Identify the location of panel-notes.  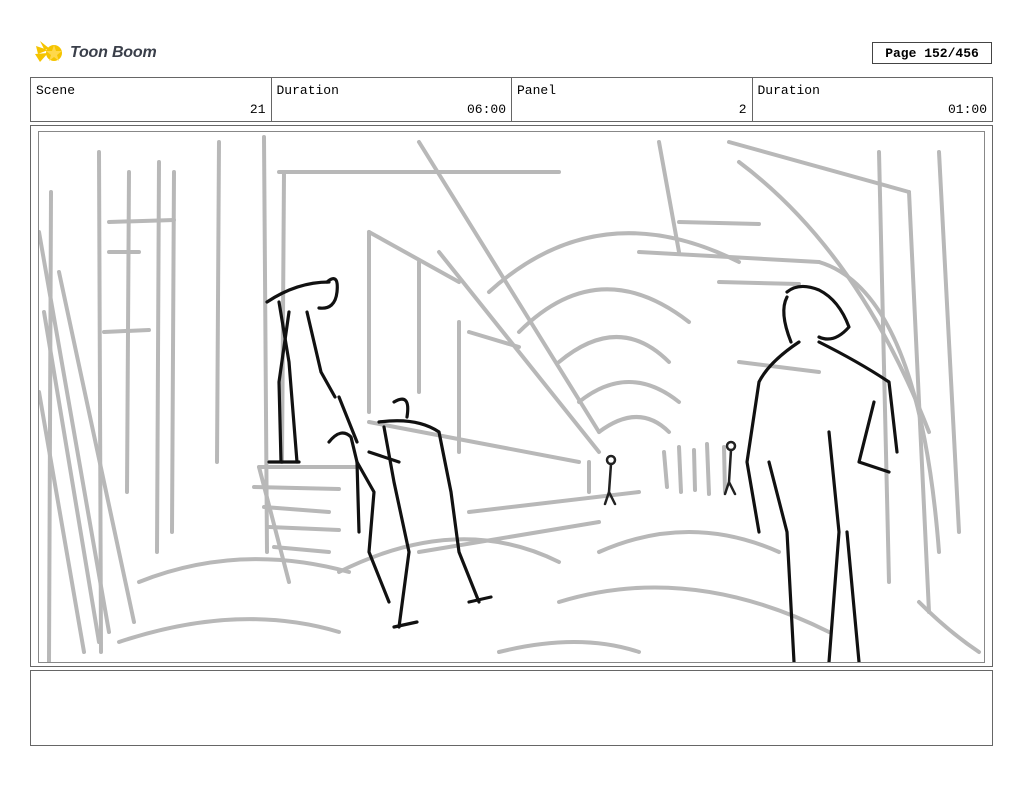
(511, 708).